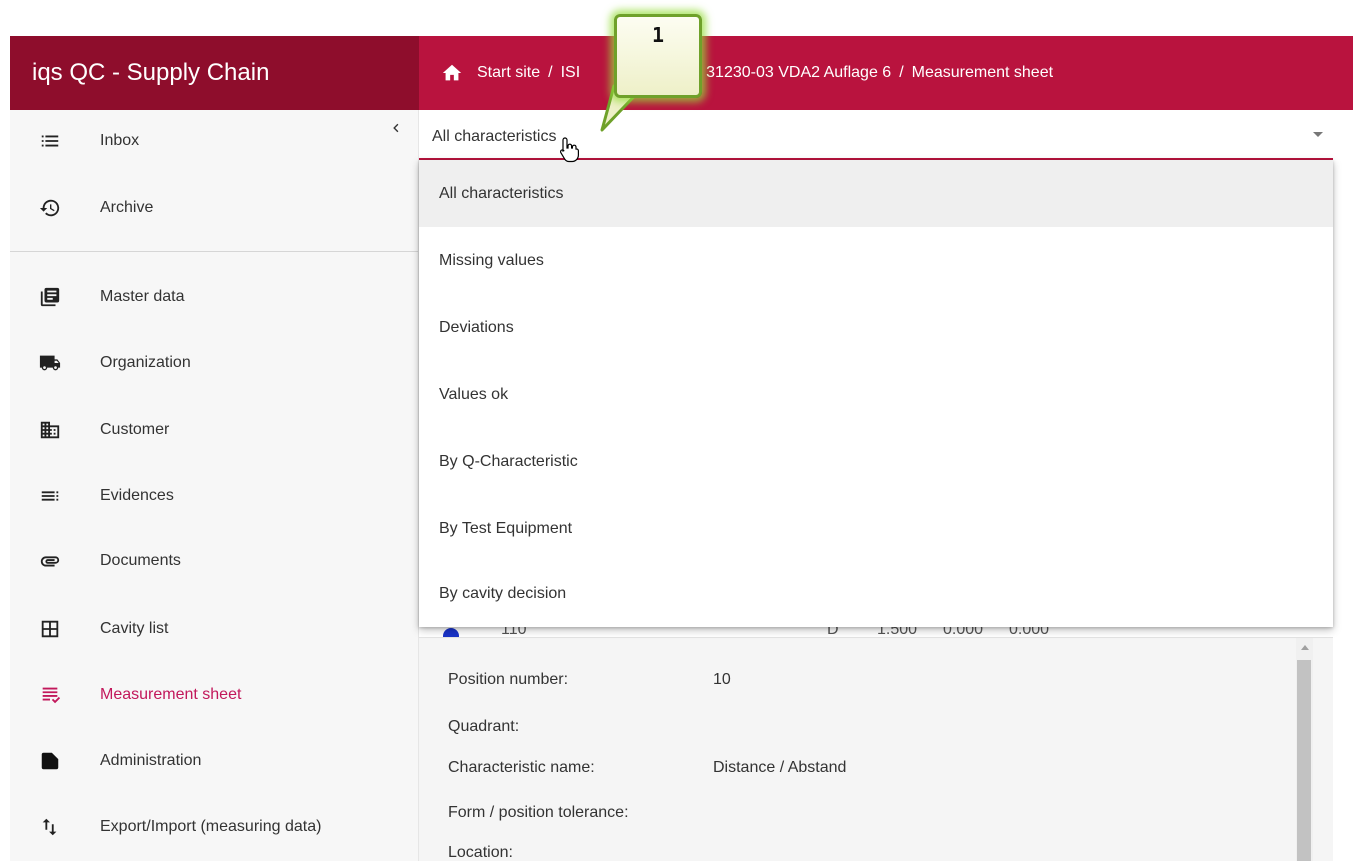 This screenshot has height=861, width=1353. What do you see at coordinates (214, 251) in the screenshot?
I see `sidebar-divider` at bounding box center [214, 251].